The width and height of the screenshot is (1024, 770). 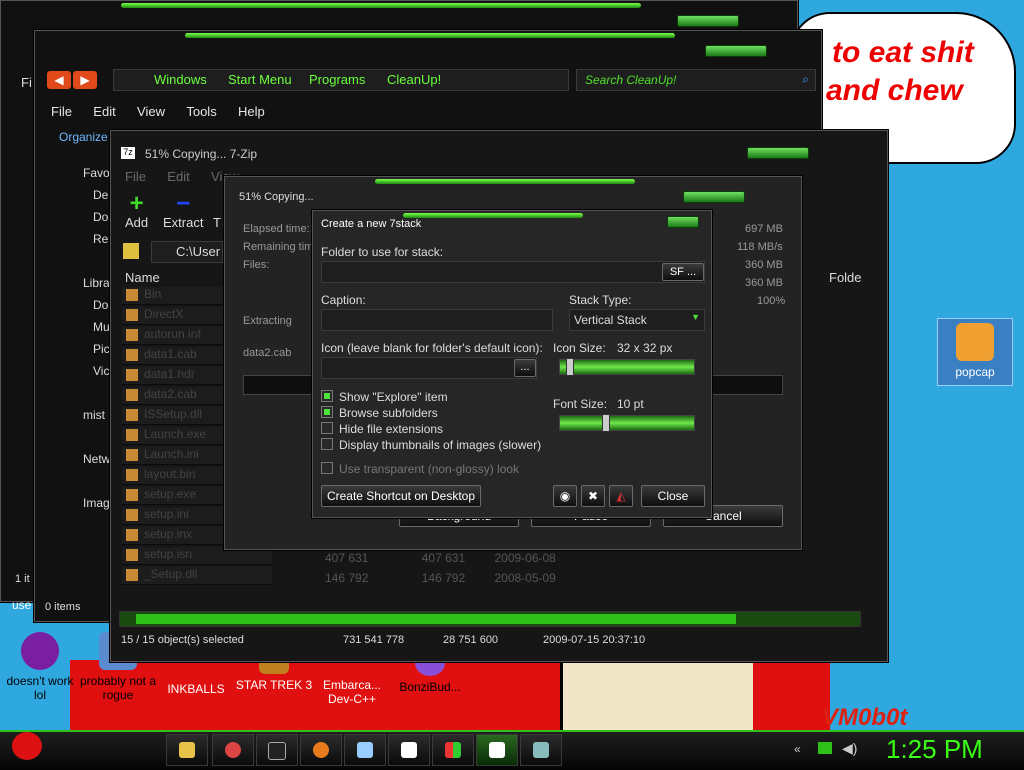 I want to click on nav-item-image: Imag, so click(x=96, y=503).